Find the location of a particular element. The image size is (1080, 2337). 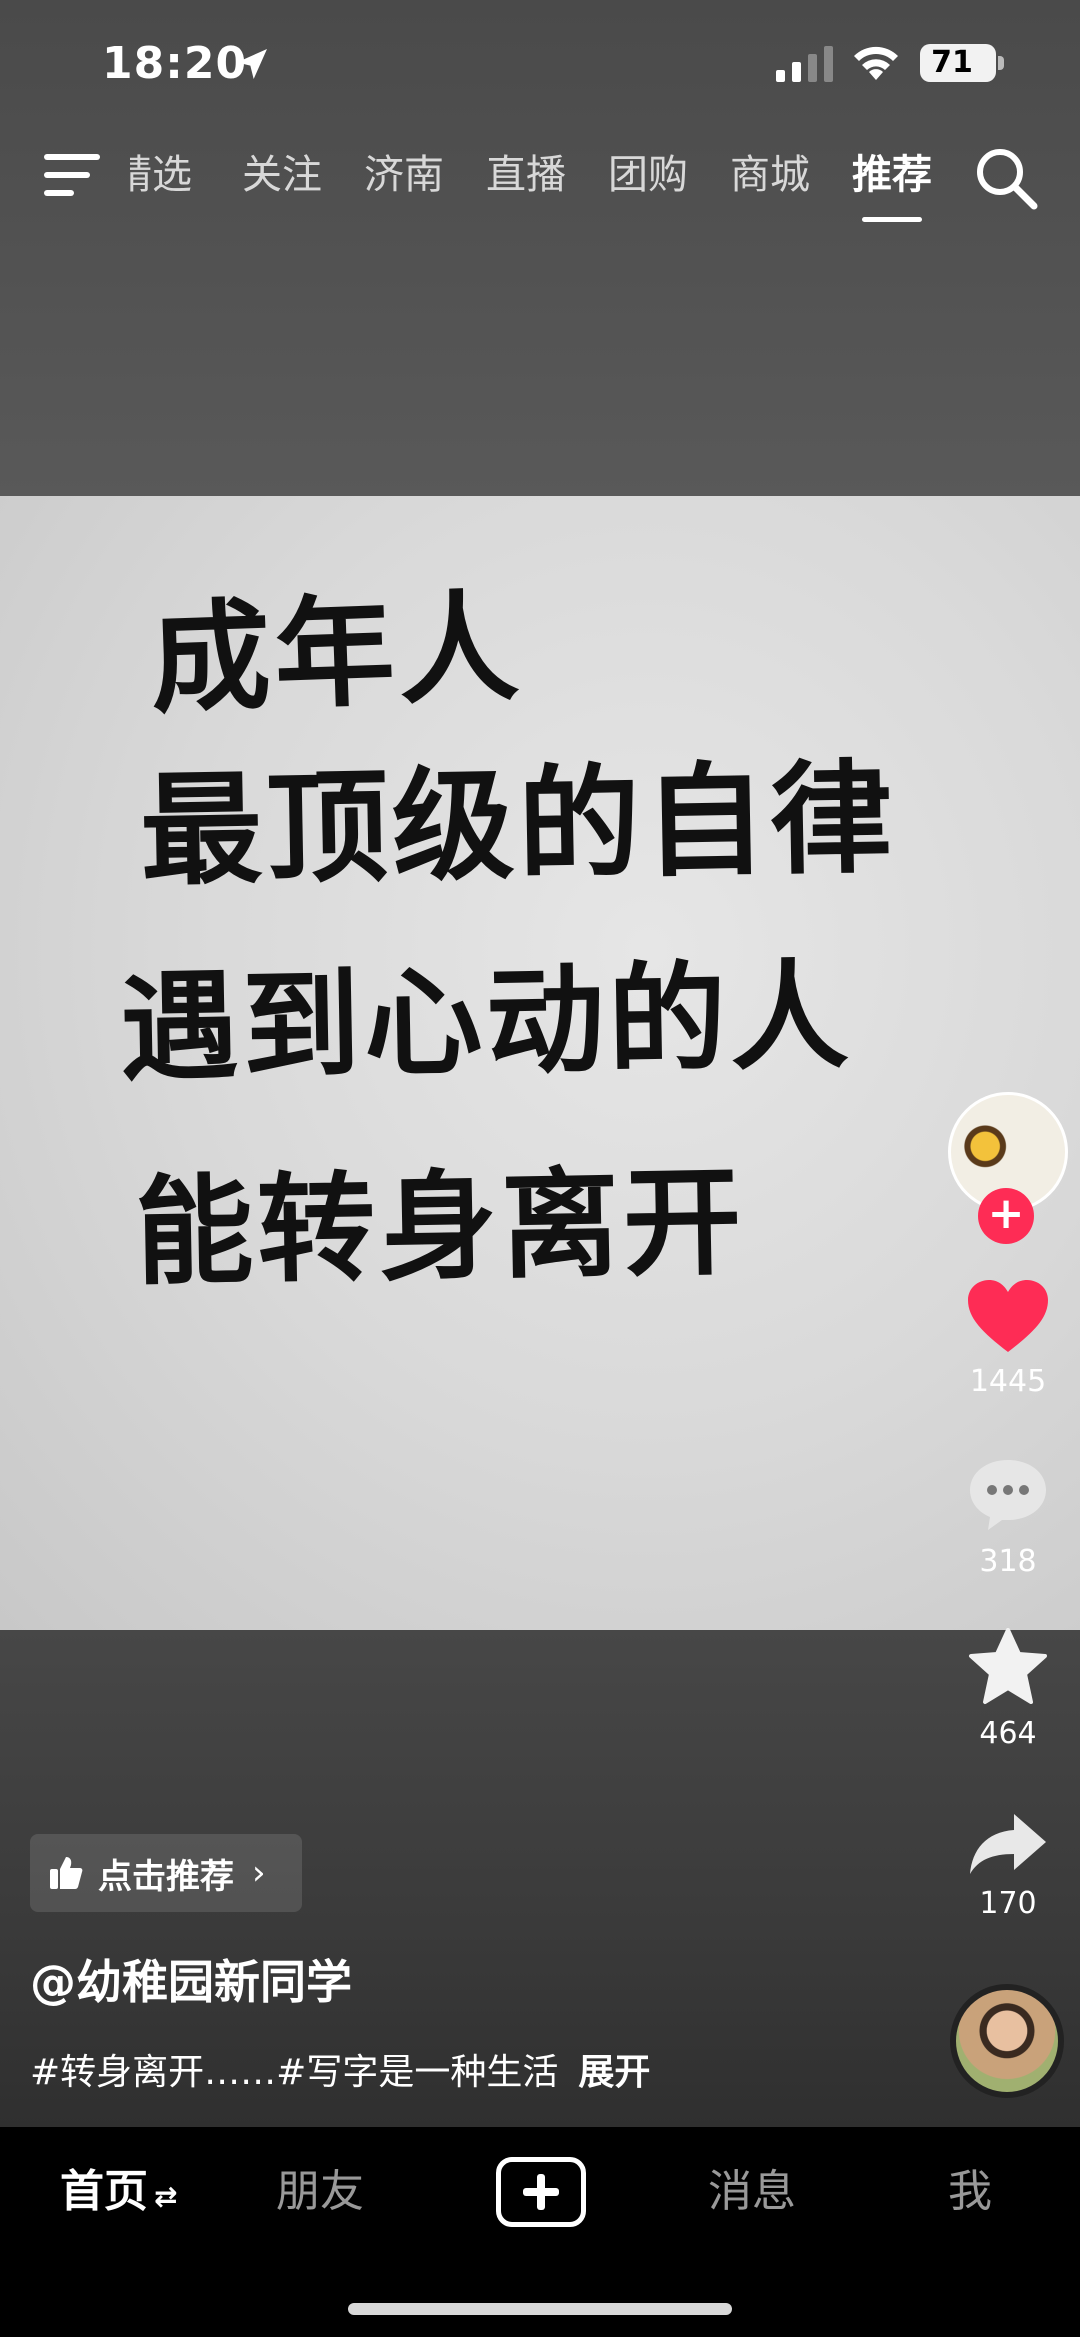

location-arrow-icon is located at coordinates (252, 64).